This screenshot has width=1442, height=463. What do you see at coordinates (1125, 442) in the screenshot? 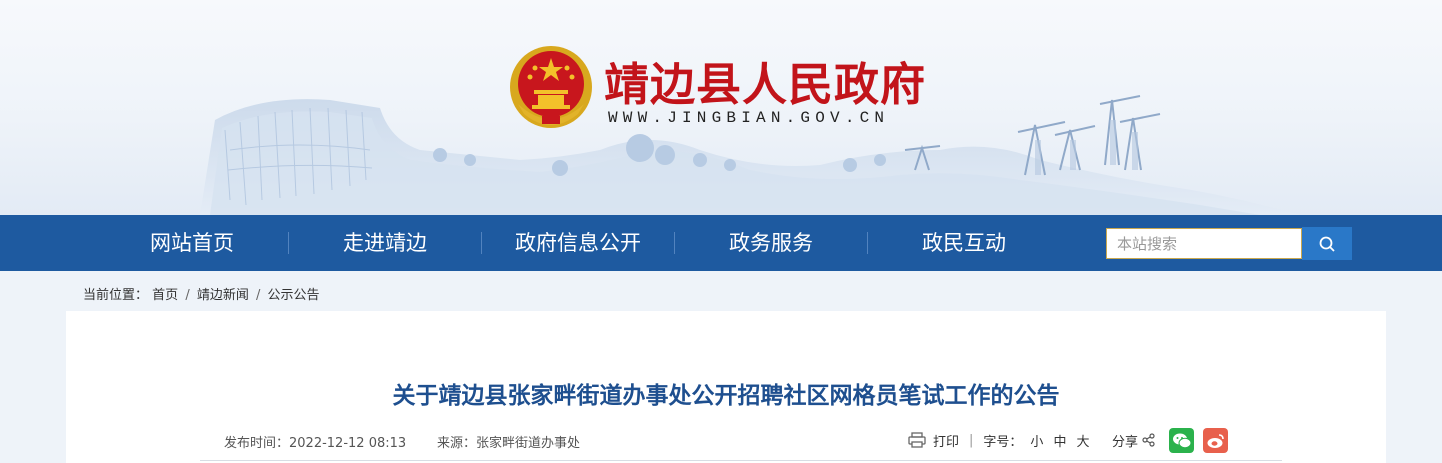
I see `share-label: 分享` at bounding box center [1125, 442].